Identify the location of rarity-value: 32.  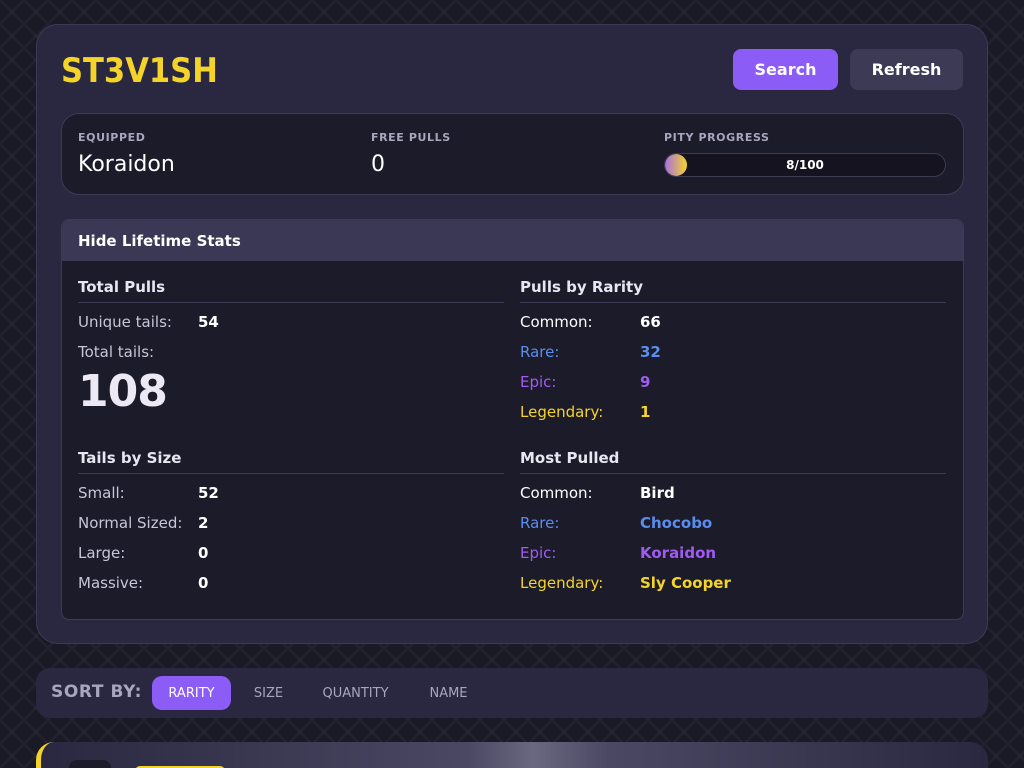
(650, 352).